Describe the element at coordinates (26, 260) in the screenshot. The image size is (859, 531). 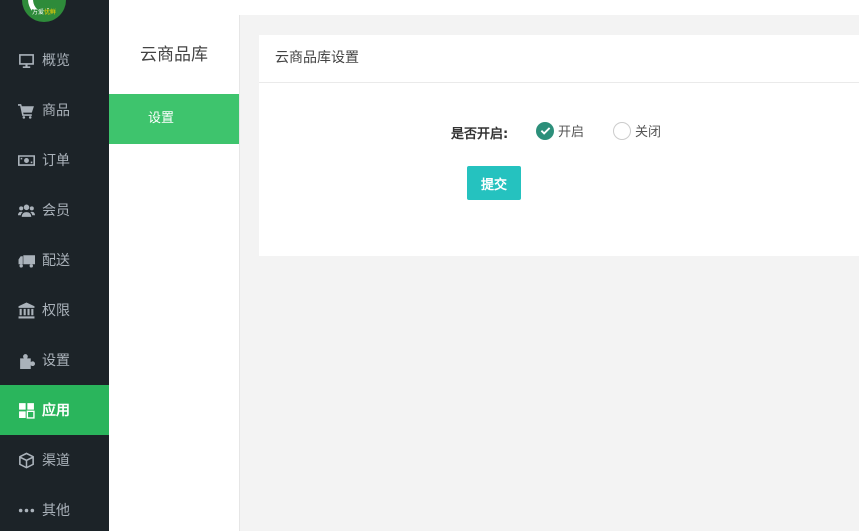
I see `truck-icon` at that location.